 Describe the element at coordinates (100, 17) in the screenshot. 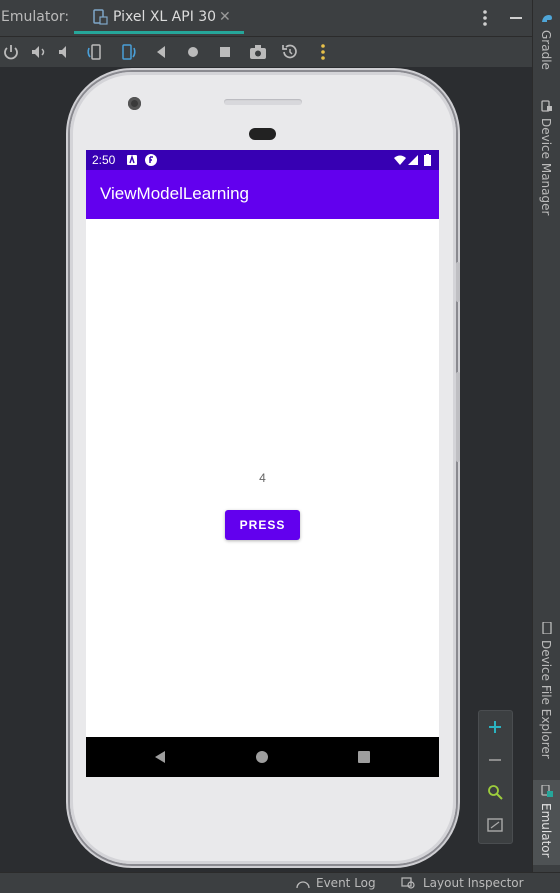

I see `device-icon` at that location.